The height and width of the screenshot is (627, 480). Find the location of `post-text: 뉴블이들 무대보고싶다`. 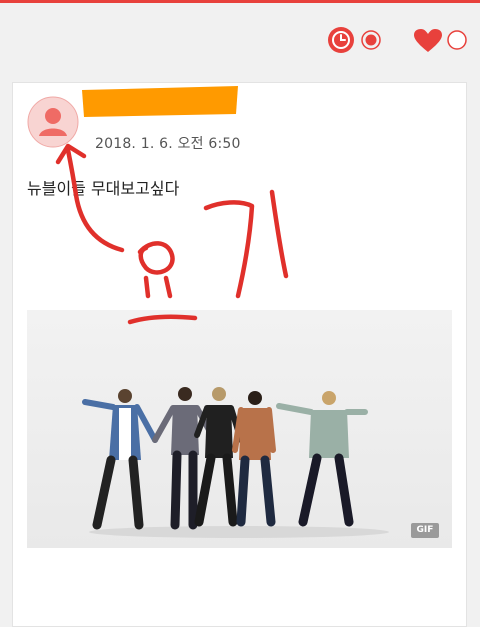

post-text: 뉴블이들 무대보고싶다 is located at coordinates (103, 188).